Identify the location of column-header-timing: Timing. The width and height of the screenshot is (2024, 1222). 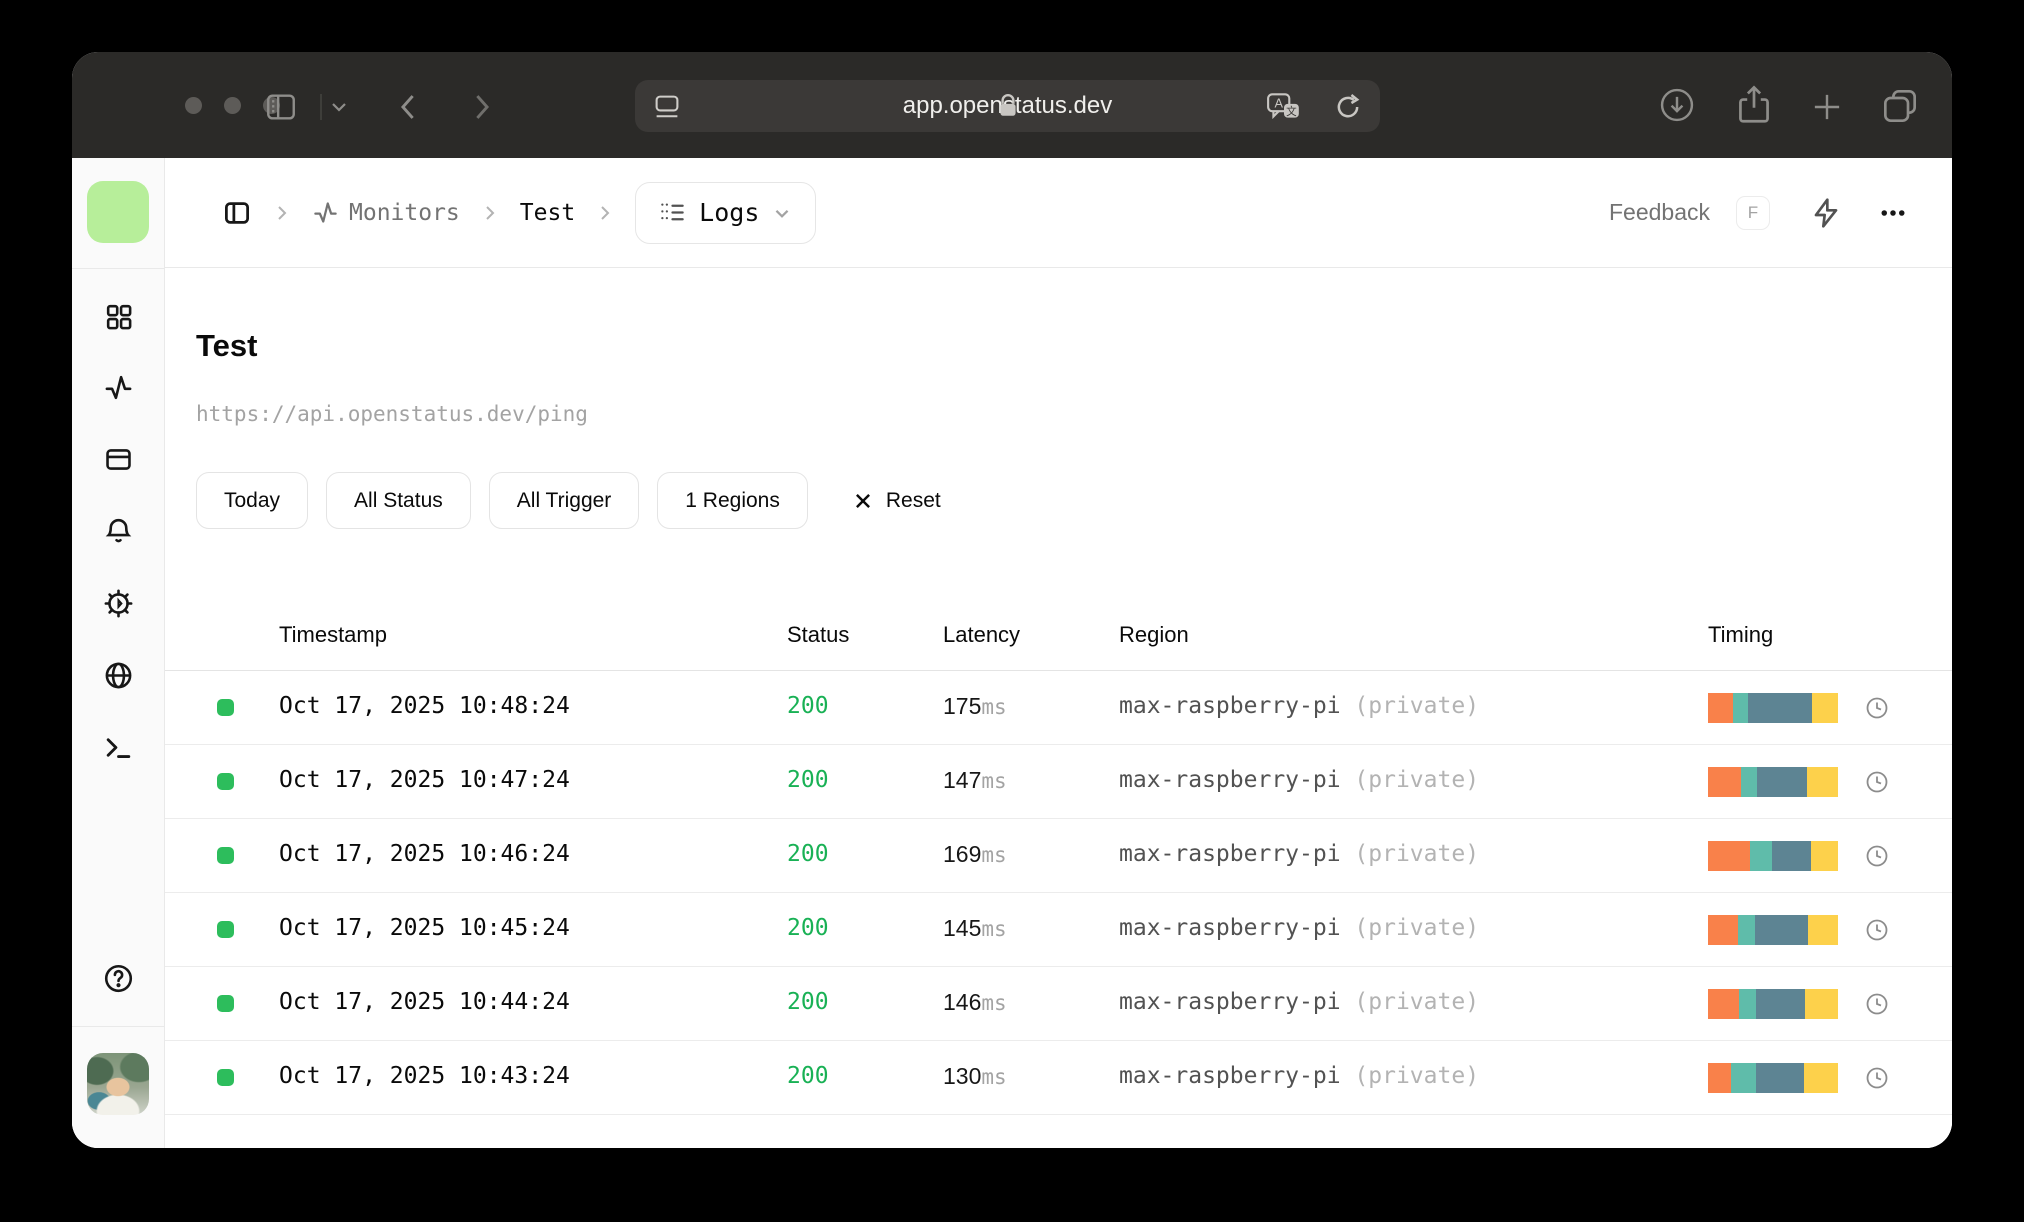
(1740, 635).